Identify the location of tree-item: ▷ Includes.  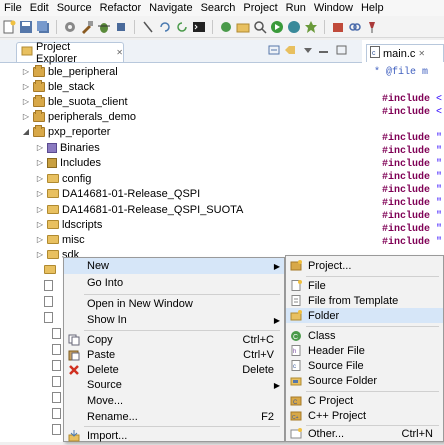
(68, 162).